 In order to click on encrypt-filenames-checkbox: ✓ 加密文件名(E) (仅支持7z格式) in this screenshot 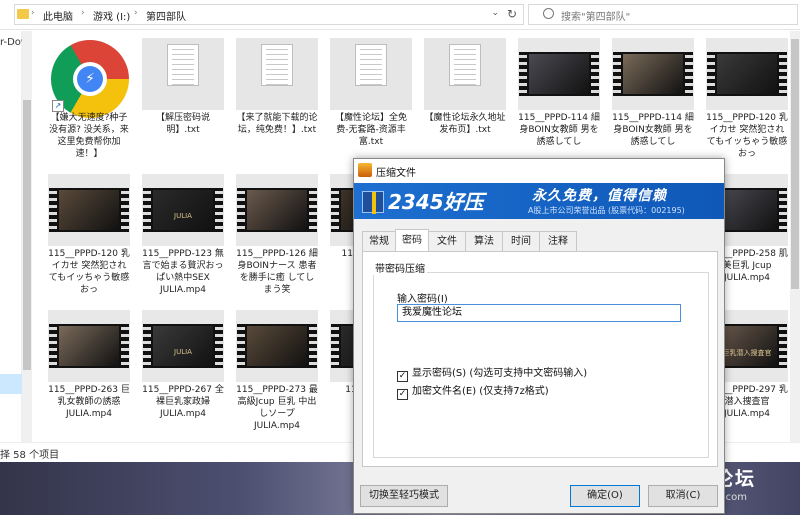, I will do `click(473, 391)`.